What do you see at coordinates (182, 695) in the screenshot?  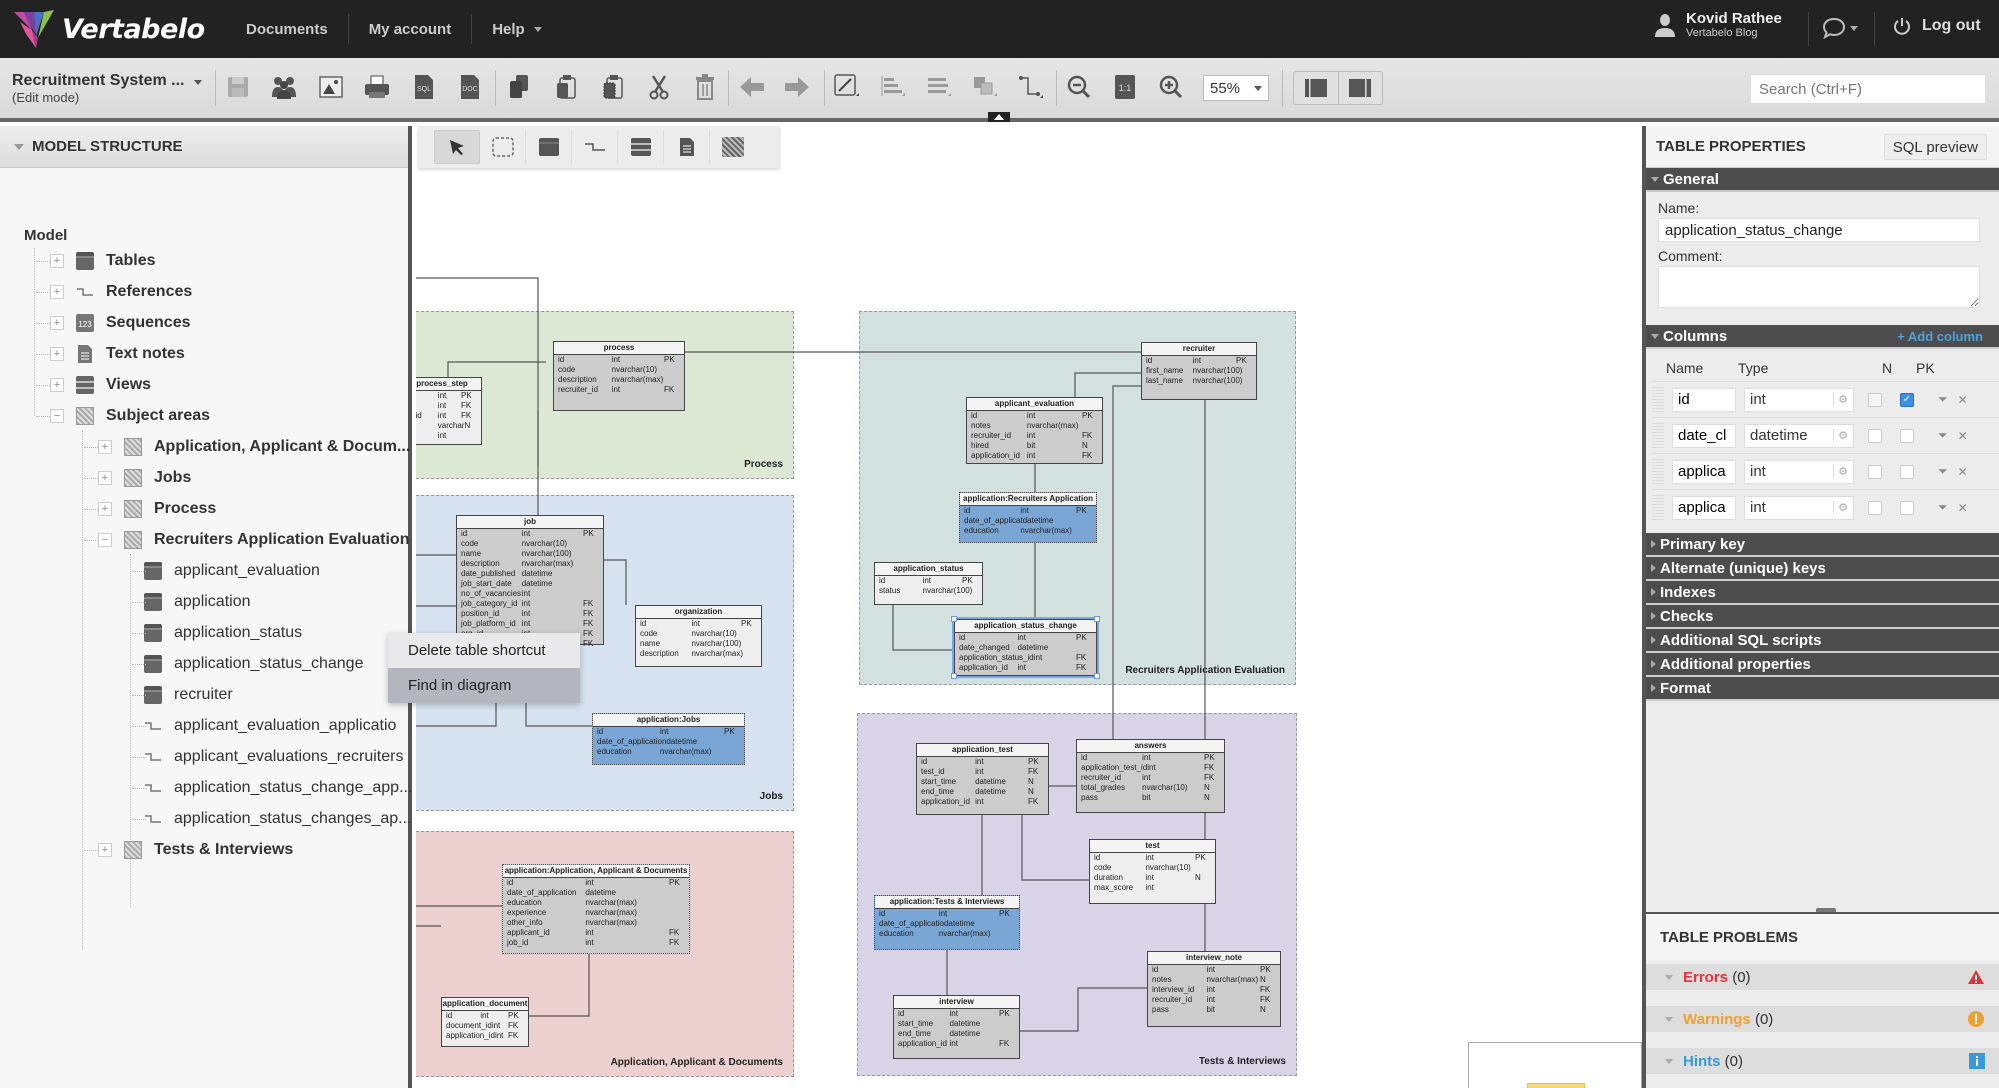 I see `tree-item-table: recruiter` at bounding box center [182, 695].